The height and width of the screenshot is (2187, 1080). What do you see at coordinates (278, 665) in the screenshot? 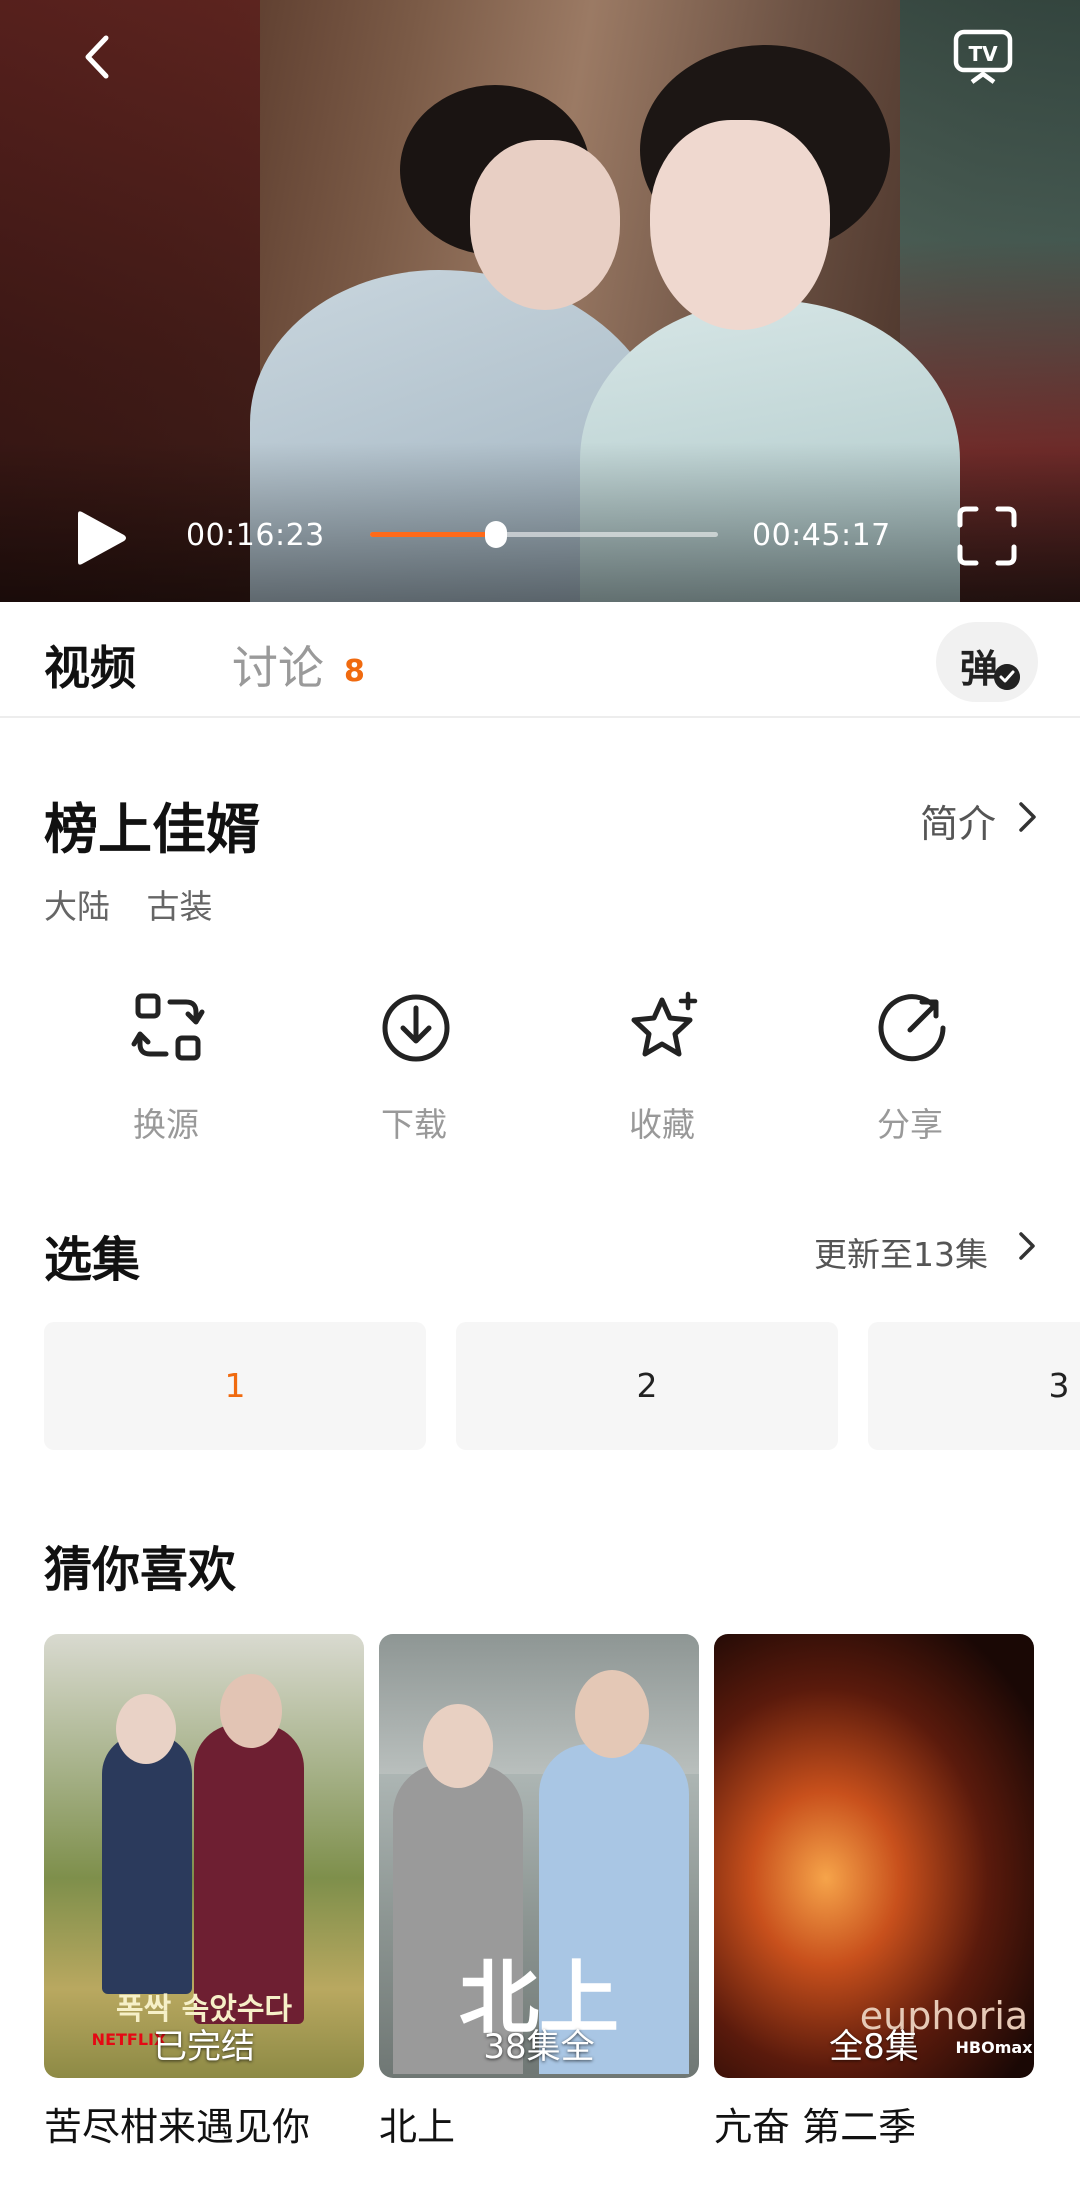
I see `tab-discussion: 讨论` at bounding box center [278, 665].